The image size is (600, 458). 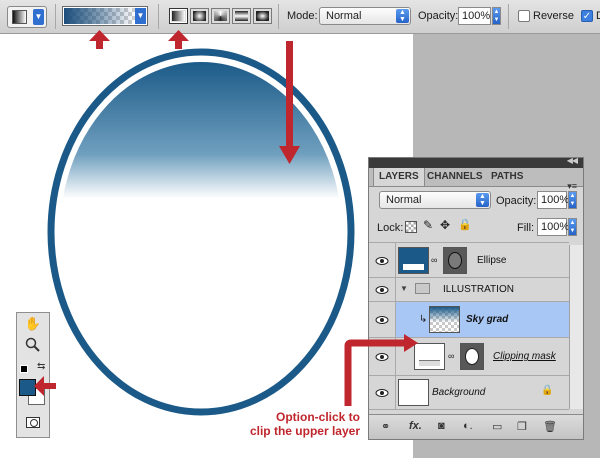 I want to click on blend-mode-select: Normal ▲ ▼, so click(x=435, y=200).